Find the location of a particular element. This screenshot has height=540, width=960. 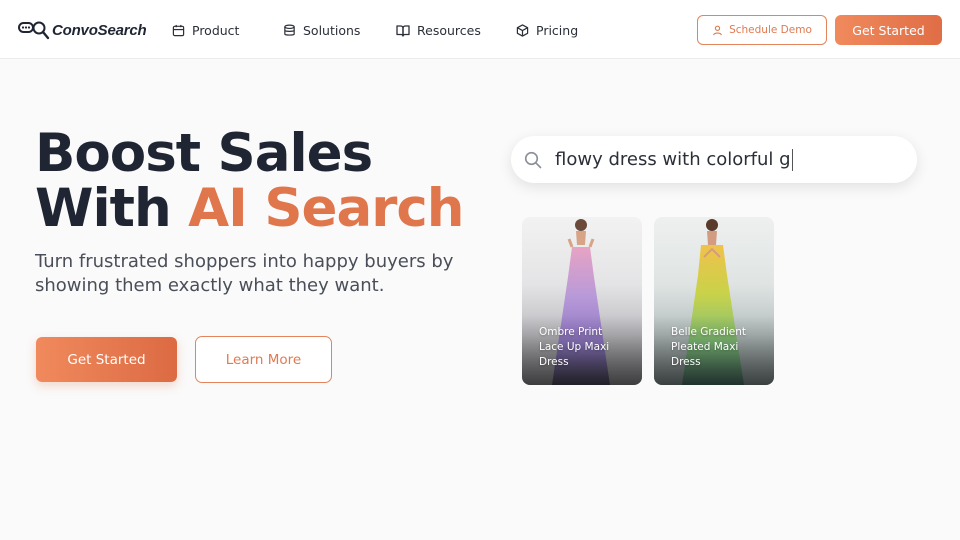

learn-more-button: Learn More is located at coordinates (263, 359).